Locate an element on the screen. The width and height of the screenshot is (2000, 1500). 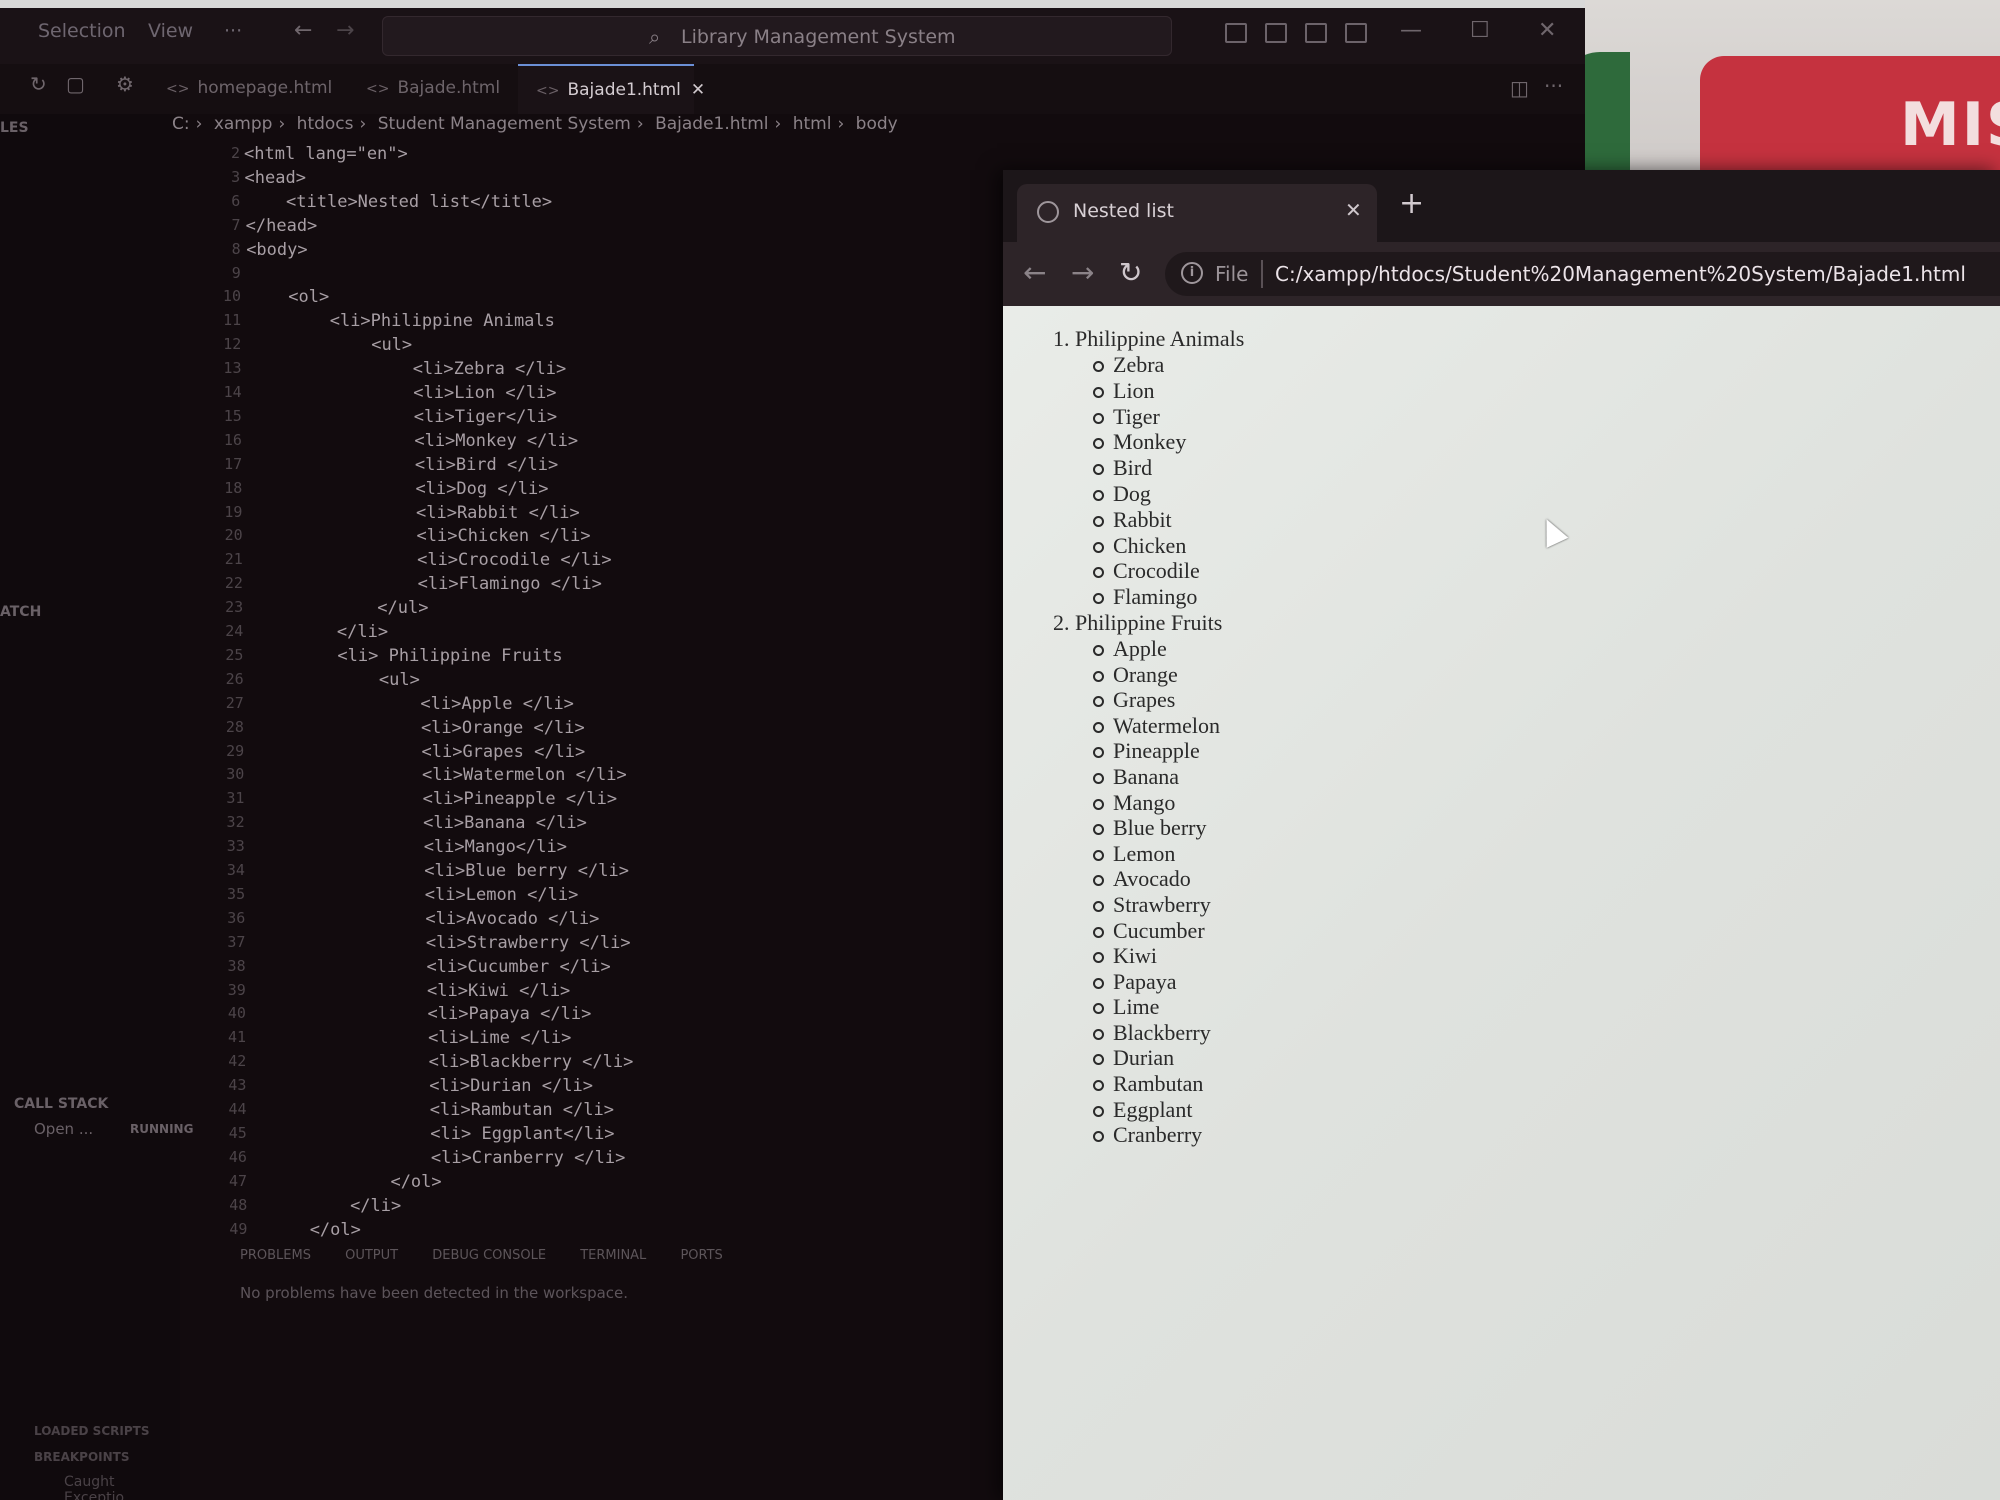
sidebar-section-watch: ATCH is located at coordinates (20, 612).